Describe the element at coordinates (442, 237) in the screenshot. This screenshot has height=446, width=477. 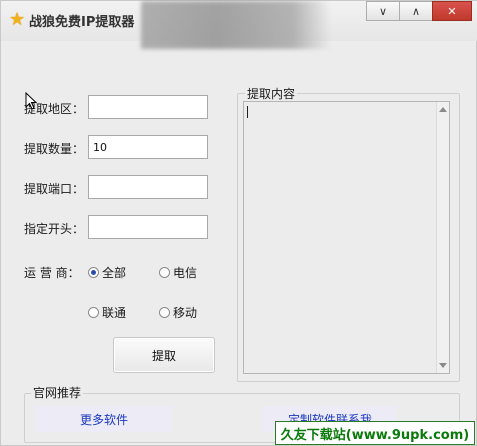
I see `vertical-scrollbar` at that location.